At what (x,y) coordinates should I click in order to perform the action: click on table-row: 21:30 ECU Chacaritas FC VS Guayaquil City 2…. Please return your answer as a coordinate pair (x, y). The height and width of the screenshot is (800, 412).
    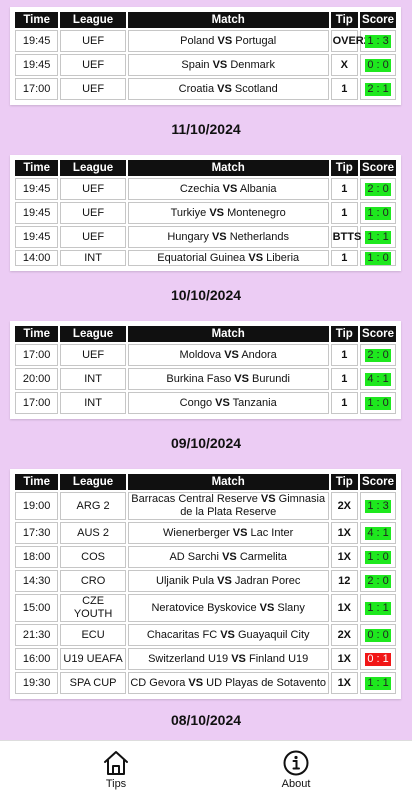
    Looking at the image, I should click on (205, 635).